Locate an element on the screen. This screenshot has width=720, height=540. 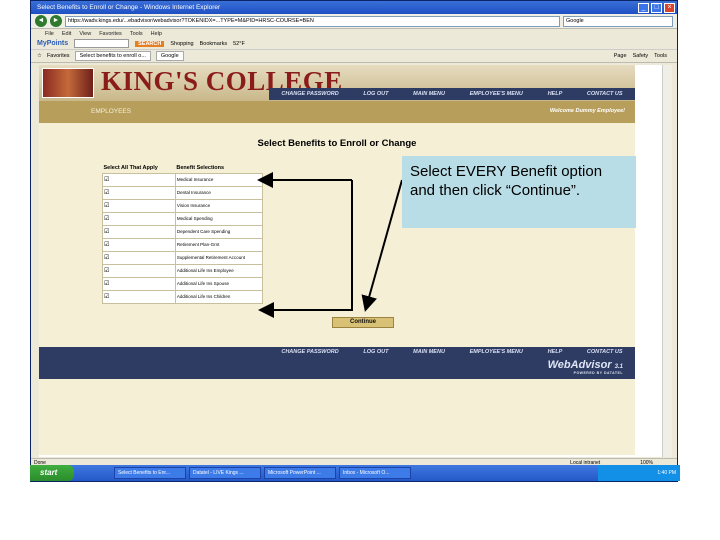
menu-favorites: Favorites is located at coordinates (110, 34).